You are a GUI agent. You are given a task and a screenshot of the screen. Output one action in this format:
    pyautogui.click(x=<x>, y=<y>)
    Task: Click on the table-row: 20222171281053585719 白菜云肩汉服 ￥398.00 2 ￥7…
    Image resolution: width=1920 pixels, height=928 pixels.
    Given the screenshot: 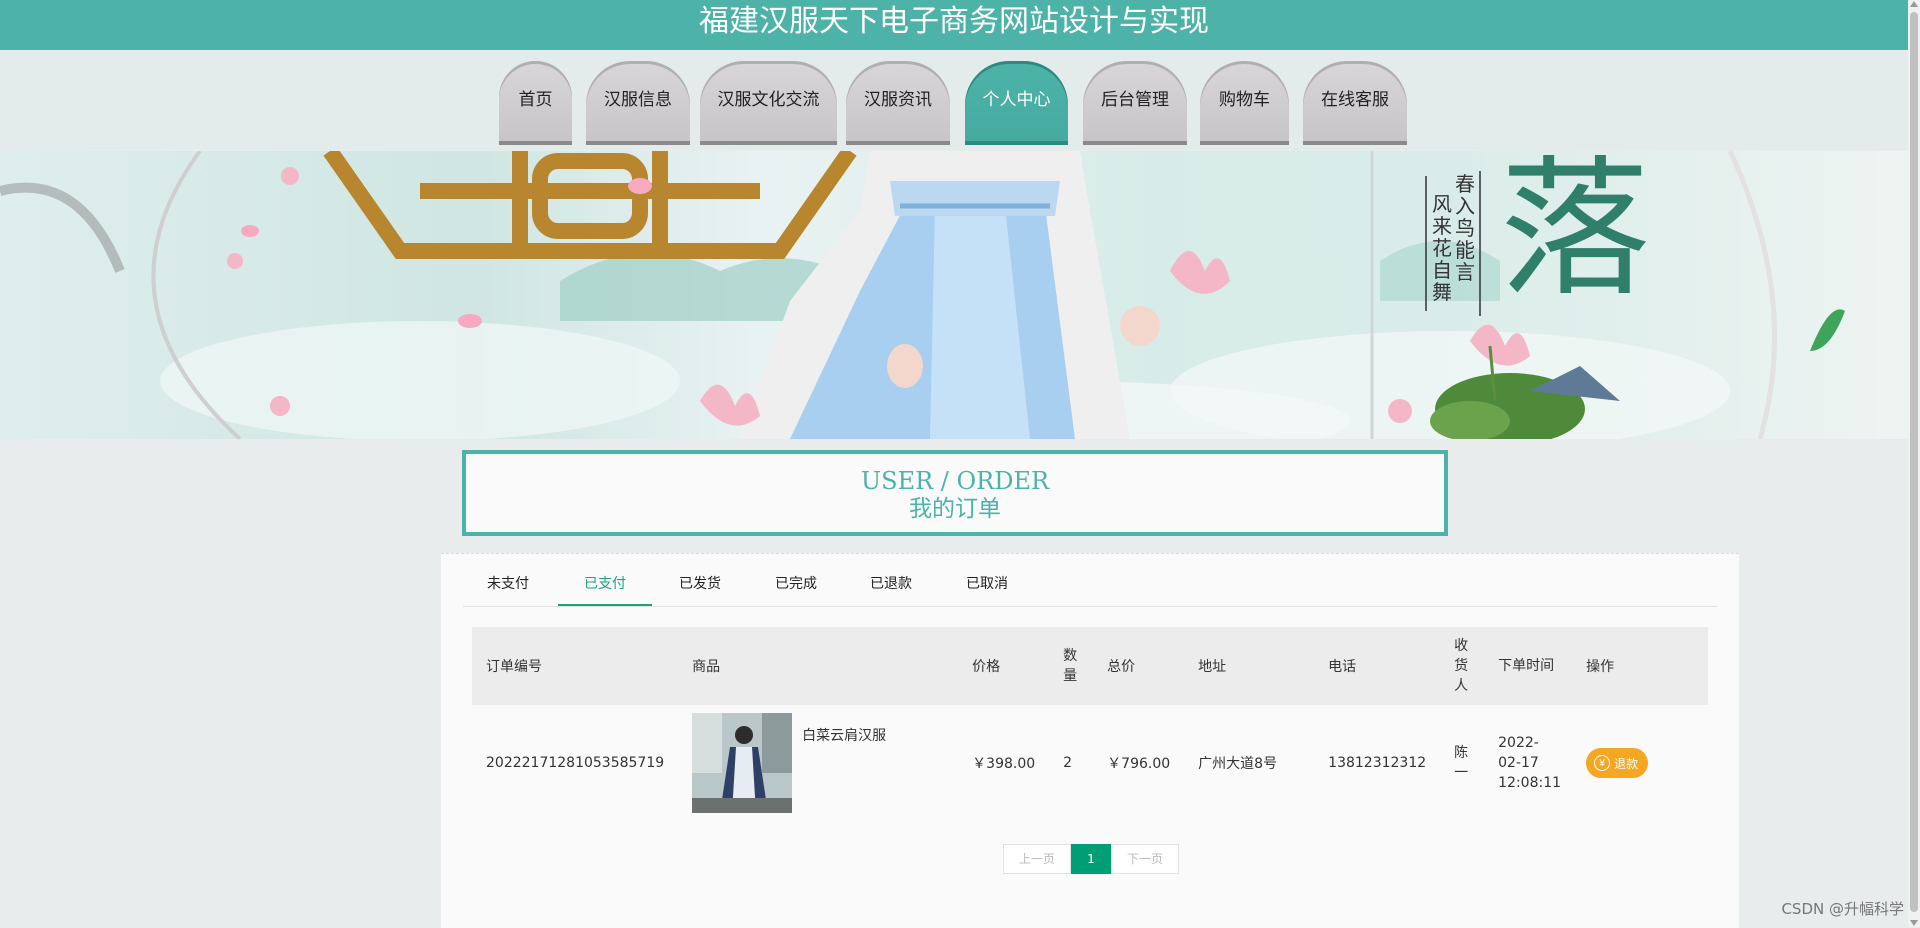 What is the action you would take?
    pyautogui.click(x=1090, y=763)
    